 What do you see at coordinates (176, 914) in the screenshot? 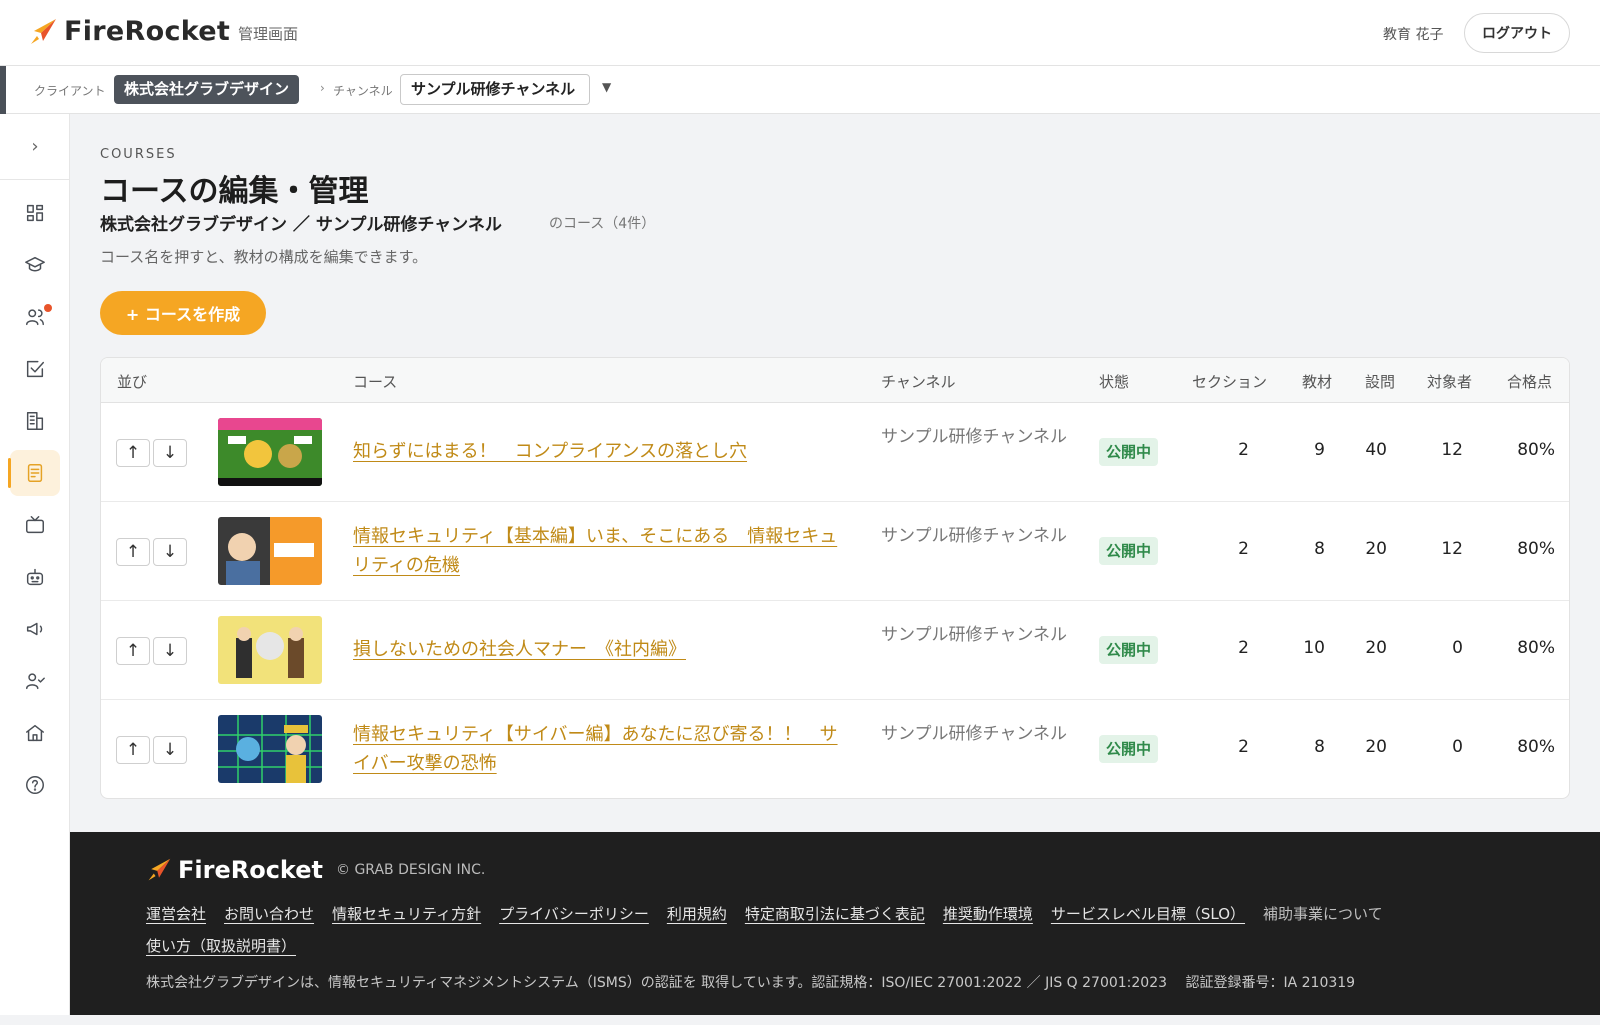
I see `footer-link-company: 運営会社` at bounding box center [176, 914].